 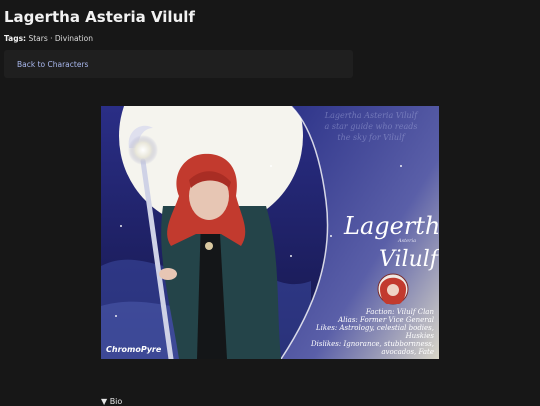 What do you see at coordinates (372, 344) in the screenshot?
I see `info-dislikes: Dislikes: Ignorance, stubbornness,` at bounding box center [372, 344].